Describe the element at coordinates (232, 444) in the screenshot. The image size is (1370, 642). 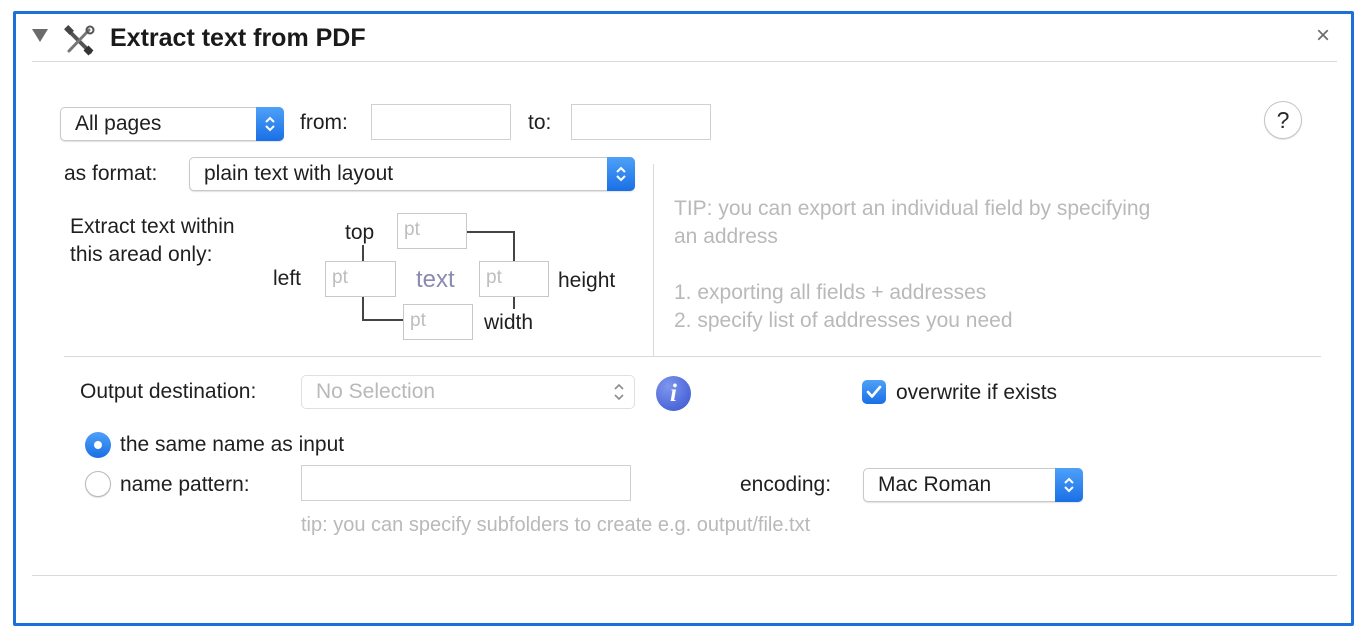
I see `same-name-label: the same name as input` at that location.